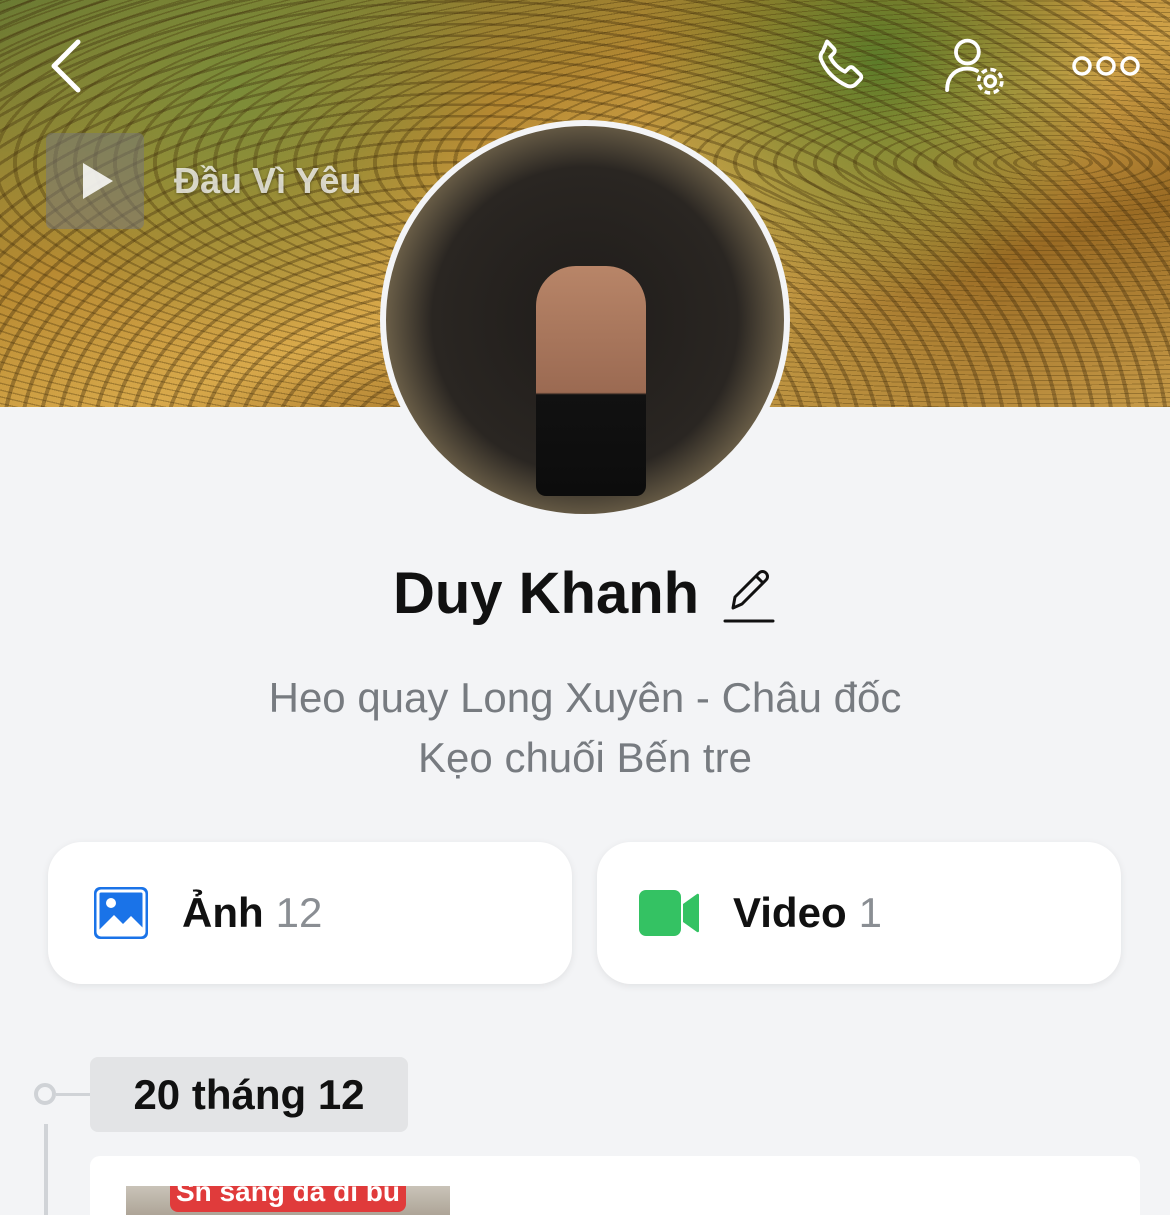 The width and height of the screenshot is (1170, 1215). Describe the element at coordinates (870, 912) in the screenshot. I see `videos-count: 1` at that location.